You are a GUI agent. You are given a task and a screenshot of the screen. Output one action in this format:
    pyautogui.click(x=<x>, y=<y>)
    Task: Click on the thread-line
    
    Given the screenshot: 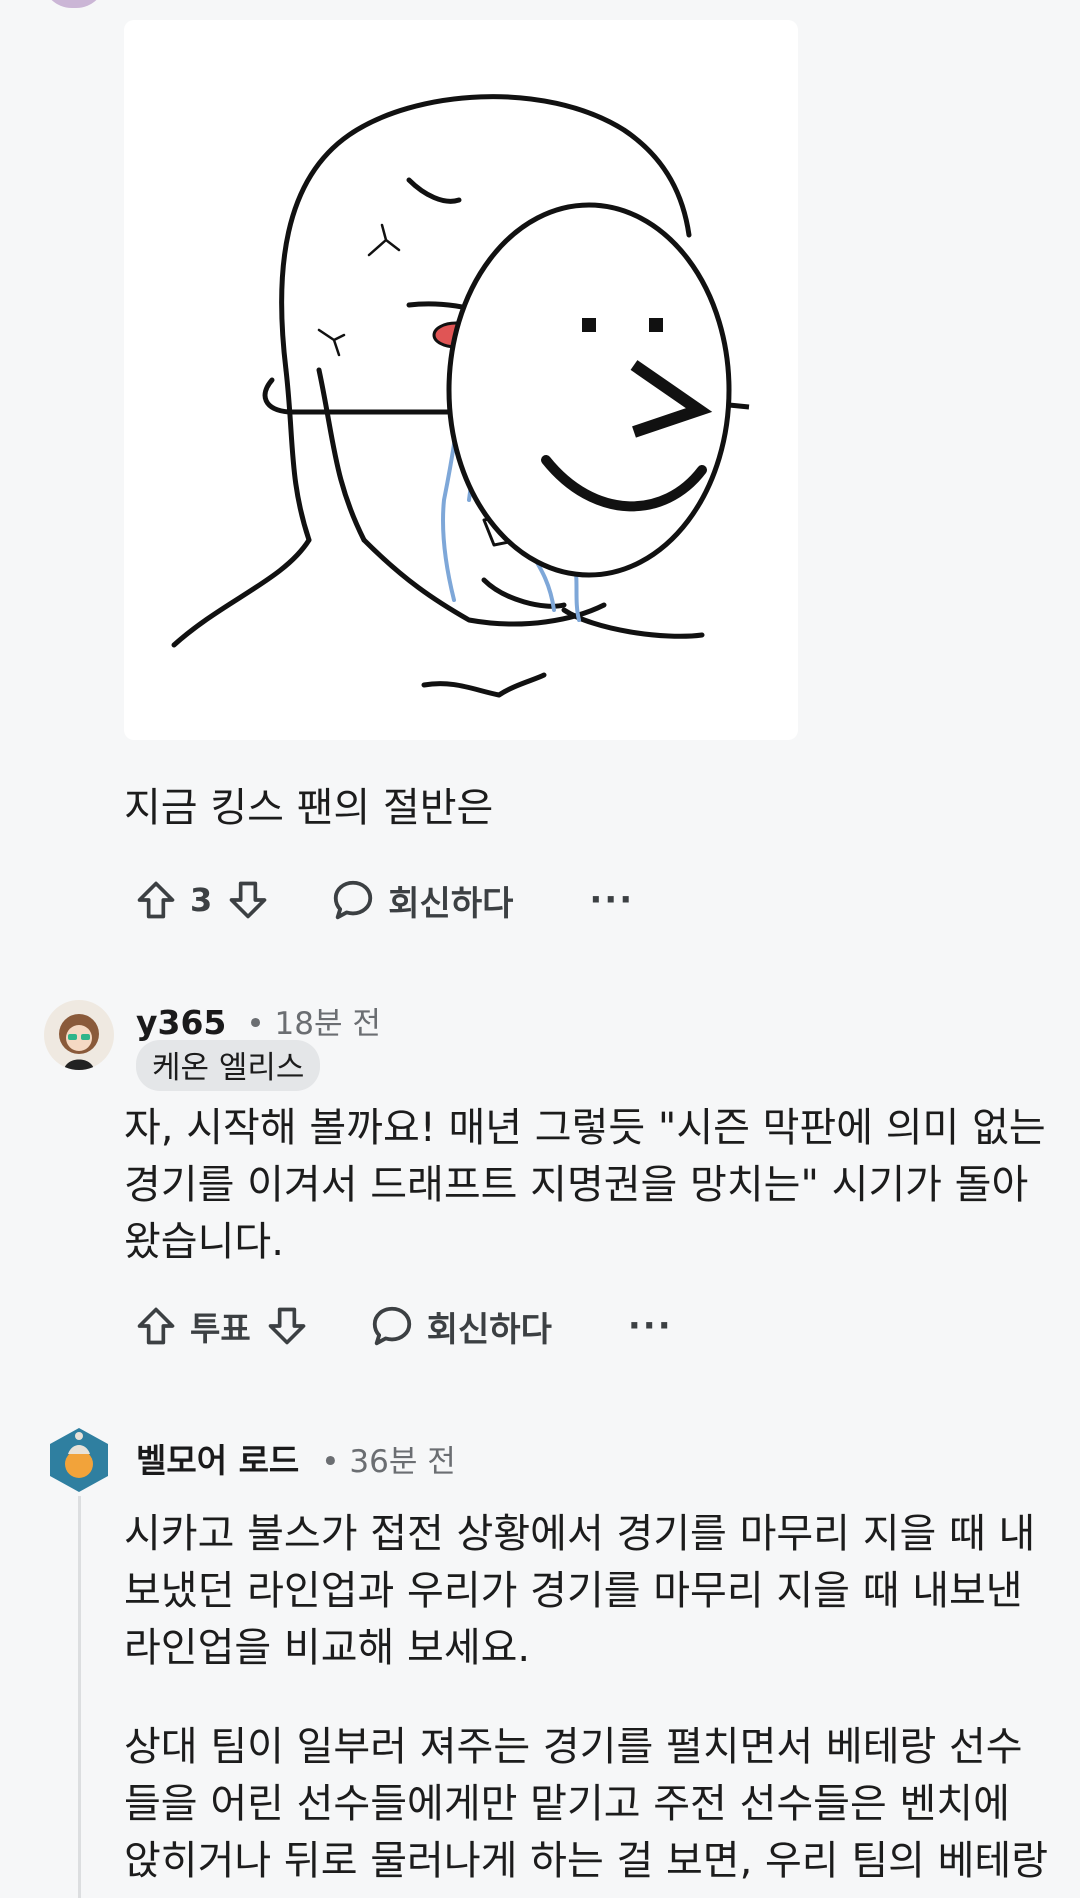 What is the action you would take?
    pyautogui.click(x=79, y=1697)
    